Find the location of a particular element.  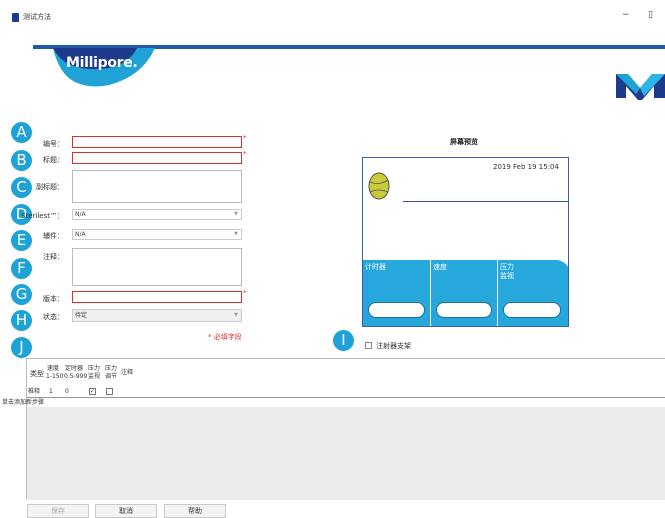

version-input is located at coordinates (157, 297).